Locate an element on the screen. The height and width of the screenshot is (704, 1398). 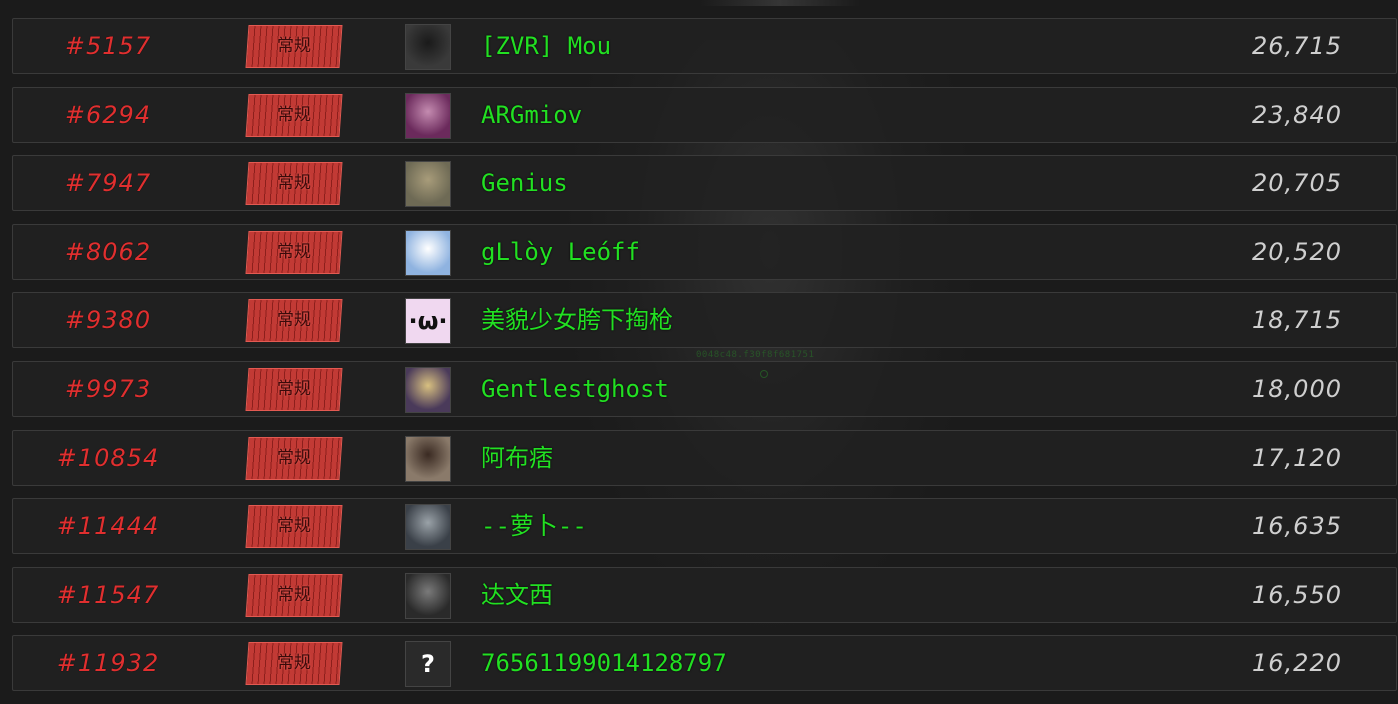
player-score: 16,220 is located at coordinates (1297, 663).